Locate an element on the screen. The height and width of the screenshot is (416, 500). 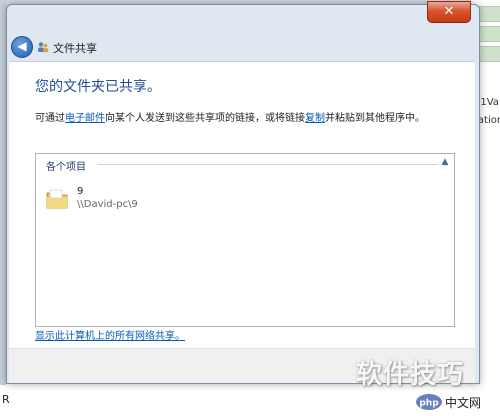
close-button: ✕ is located at coordinates (449, 12).